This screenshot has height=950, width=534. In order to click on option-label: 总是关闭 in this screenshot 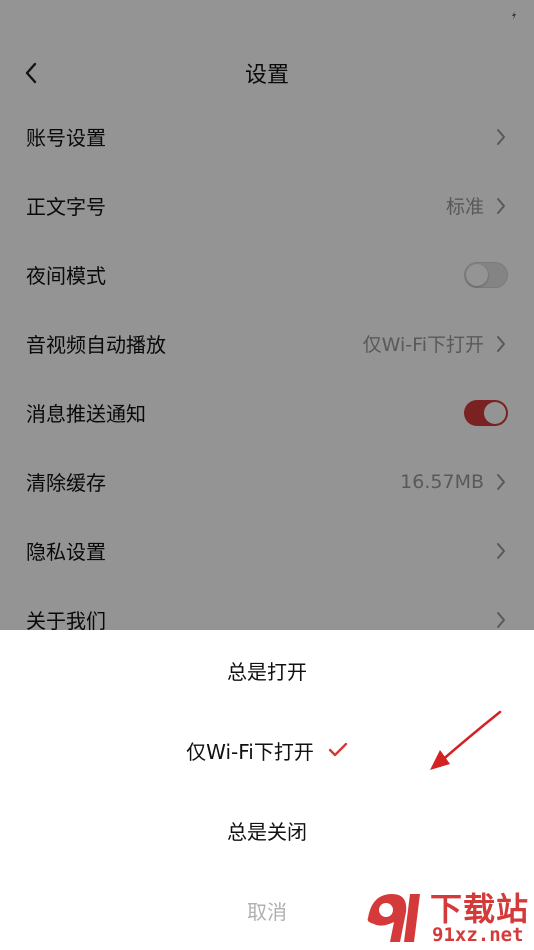, I will do `click(267, 831)`.